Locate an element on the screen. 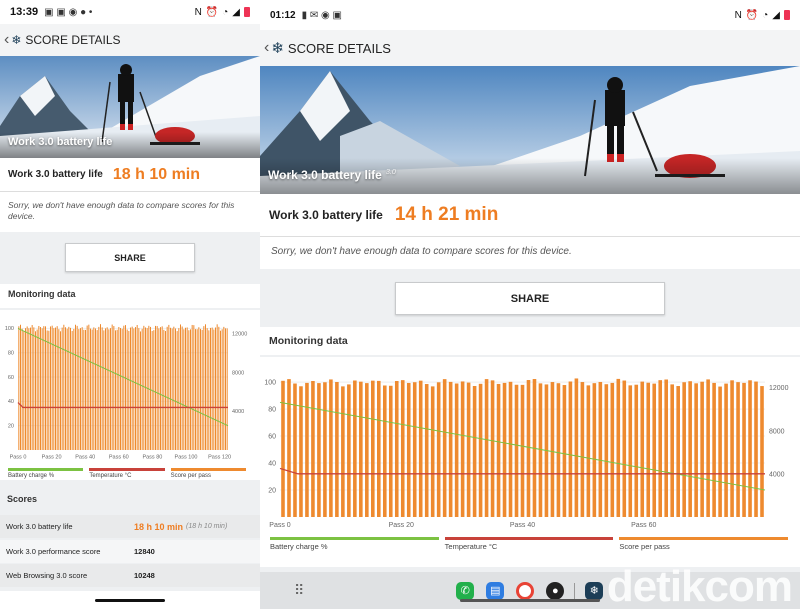 Image resolution: width=800 pixels, height=609 pixels. score-value: 10248 is located at coordinates (144, 575).